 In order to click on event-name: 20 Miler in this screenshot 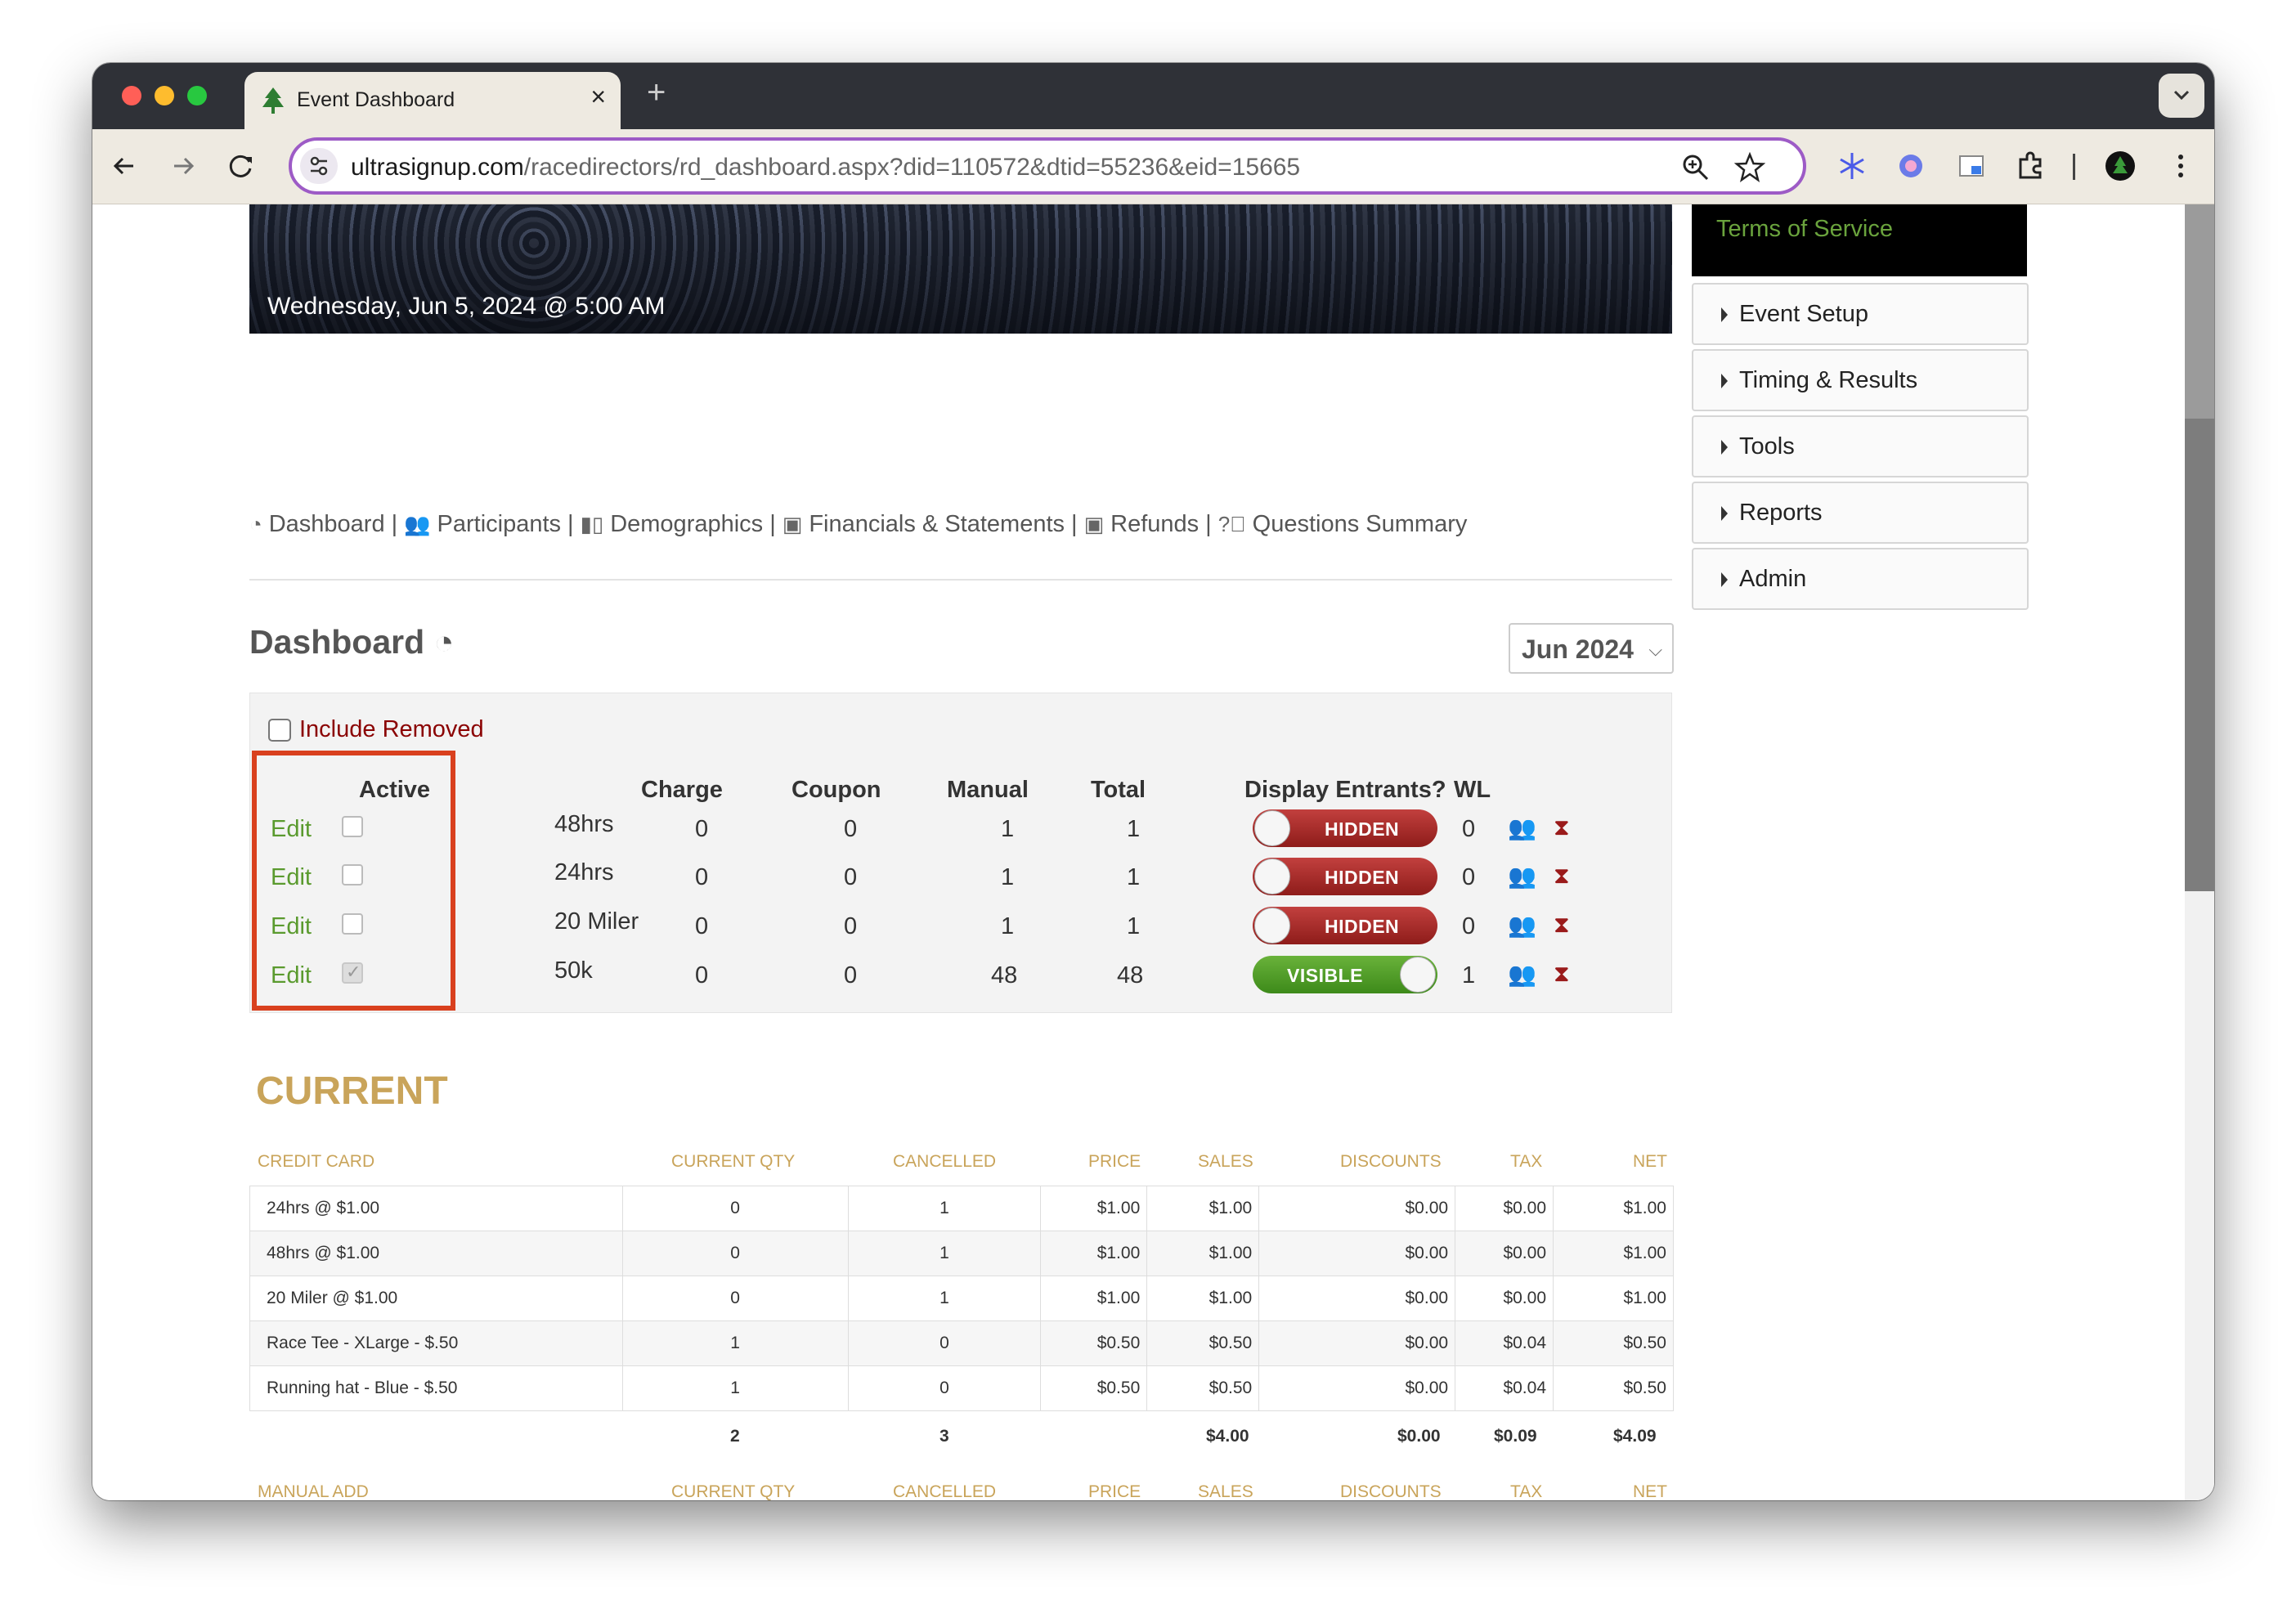, I will do `click(596, 921)`.